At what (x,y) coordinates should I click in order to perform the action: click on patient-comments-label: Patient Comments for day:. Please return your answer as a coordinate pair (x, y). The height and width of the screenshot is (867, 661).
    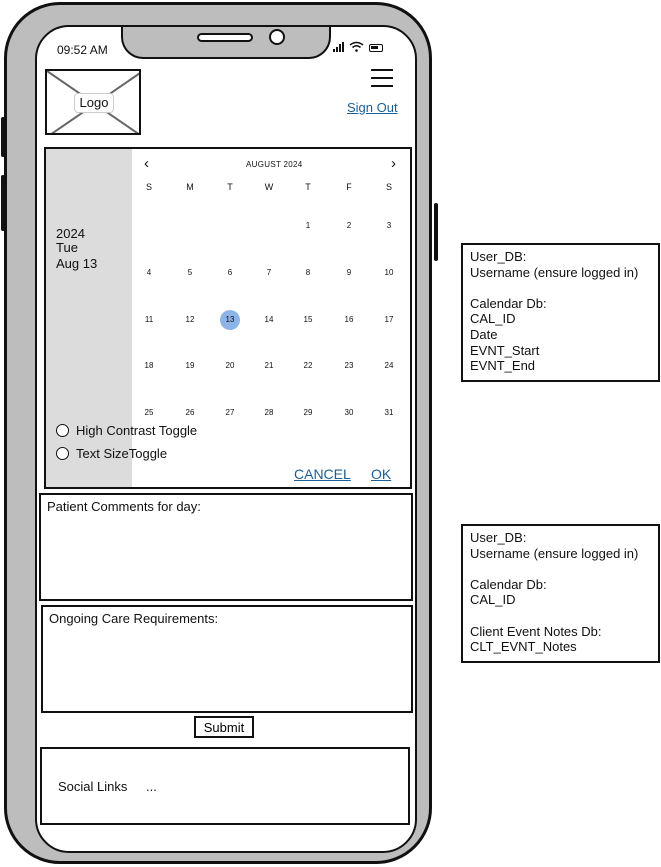
    Looking at the image, I should click on (124, 506).